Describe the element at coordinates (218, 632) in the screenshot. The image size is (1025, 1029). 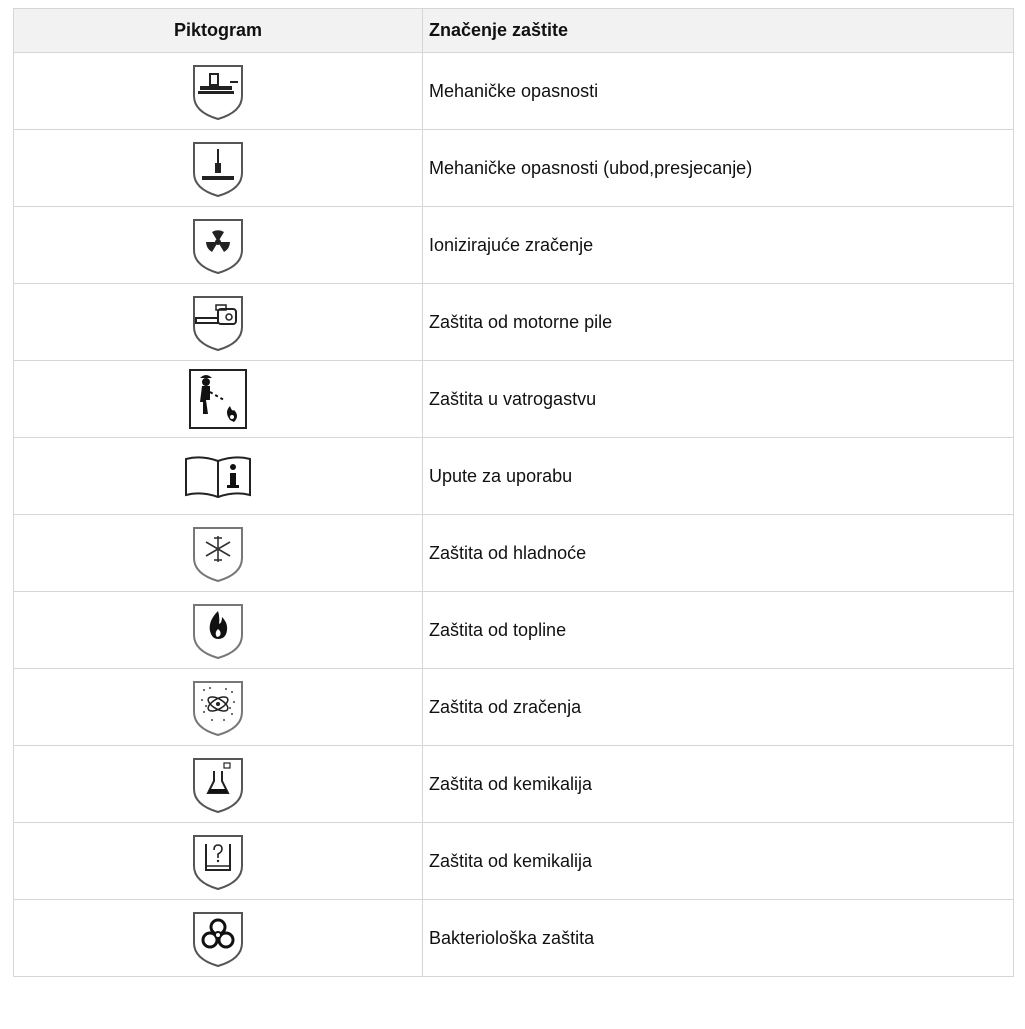
I see `flame-icon` at that location.